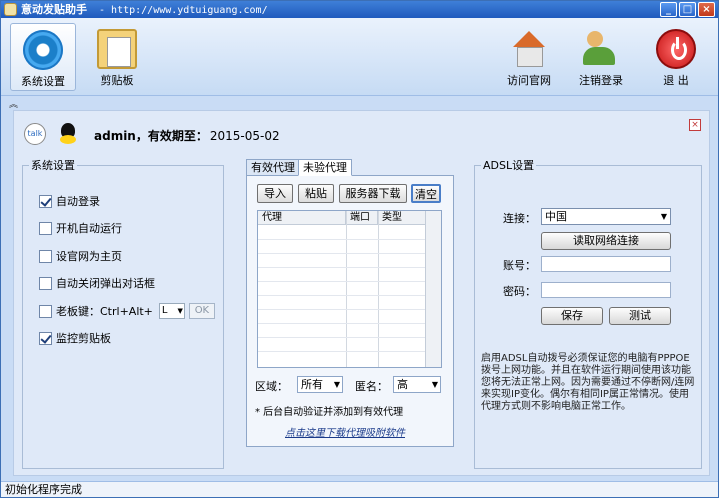 This screenshot has height=498, width=719. I want to click on read-connection-button: 读取网络连接, so click(606, 241).